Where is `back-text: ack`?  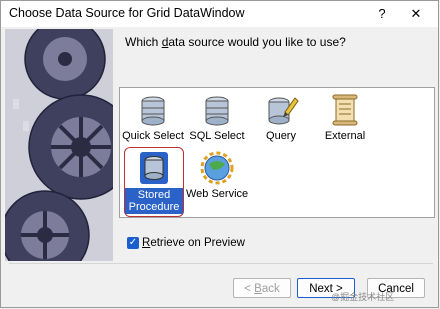
back-text: ack is located at coordinates (270, 289).